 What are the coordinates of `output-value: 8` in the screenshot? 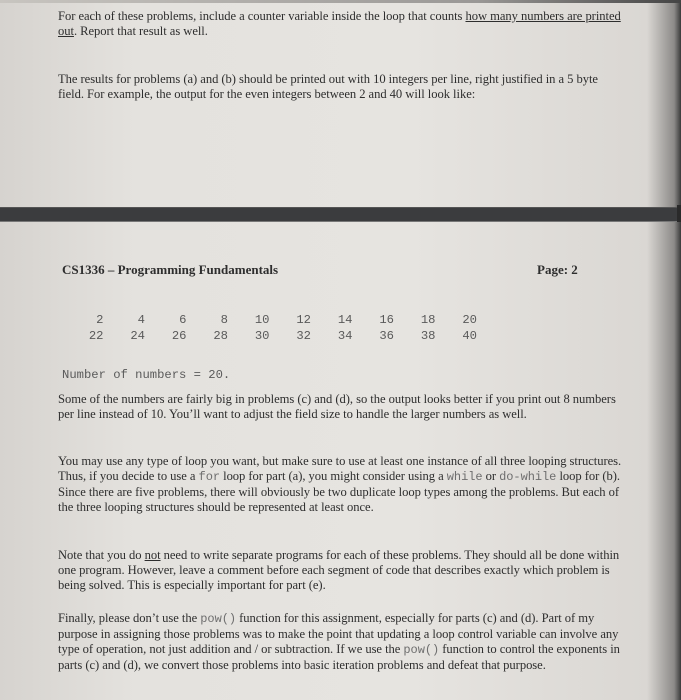 It's located at (224, 320).